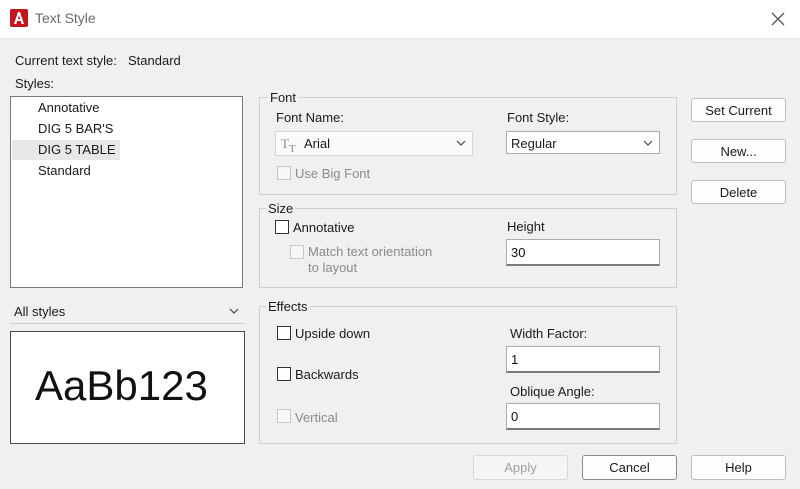 This screenshot has height=489, width=800. Describe the element at coordinates (284, 333) in the screenshot. I see `upside-down-checkbox` at that location.